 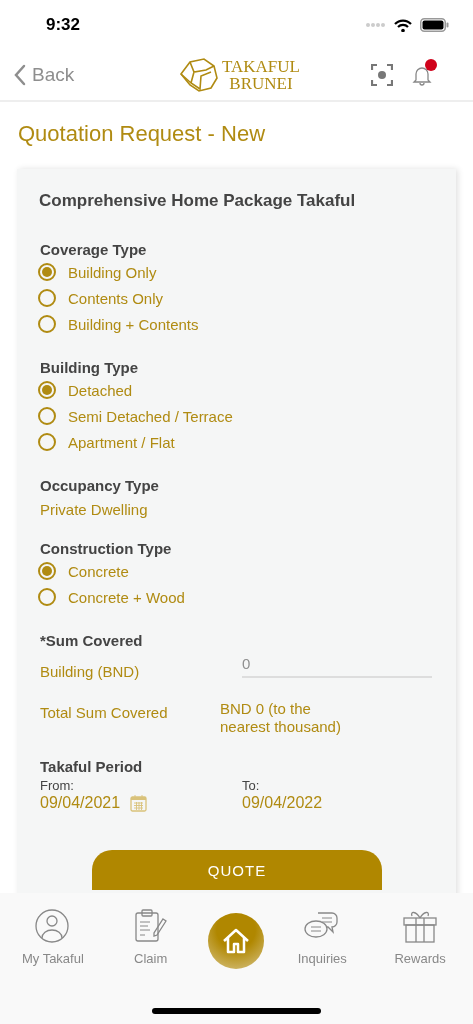 What do you see at coordinates (237, 870) in the screenshot?
I see `quote-button: QUOTE` at bounding box center [237, 870].